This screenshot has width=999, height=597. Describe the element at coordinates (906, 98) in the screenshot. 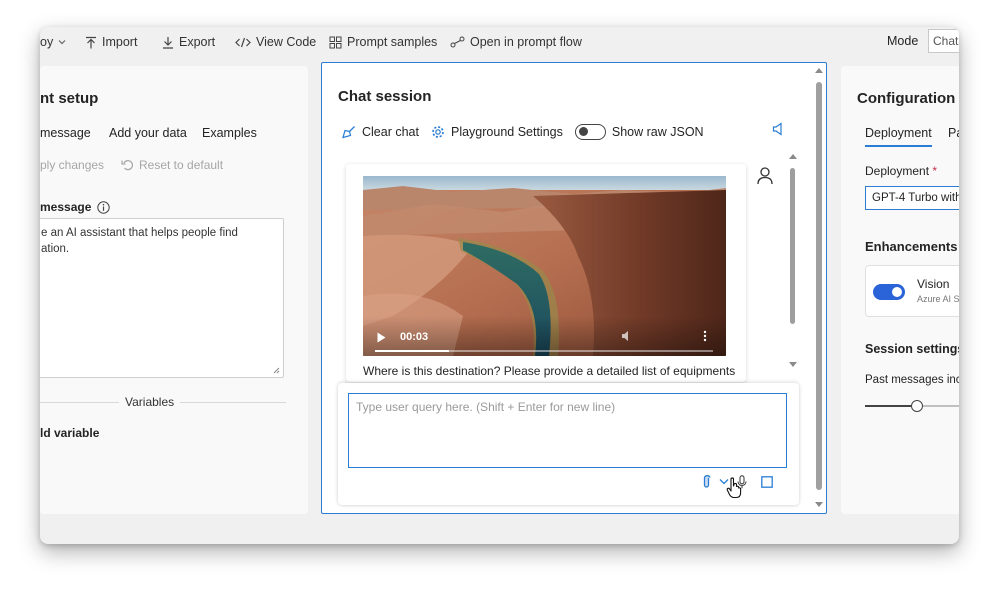

I see `configuration-title: Configuration` at that location.